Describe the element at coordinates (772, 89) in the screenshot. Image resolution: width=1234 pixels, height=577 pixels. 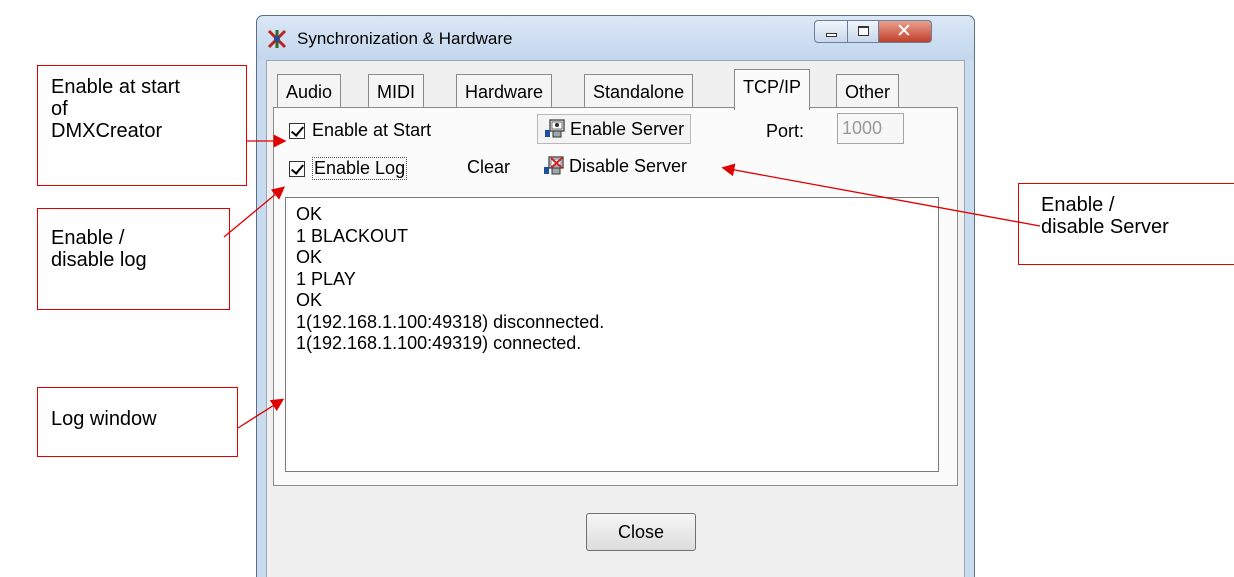
I see `tab-tcpip: TCP/IP` at that location.